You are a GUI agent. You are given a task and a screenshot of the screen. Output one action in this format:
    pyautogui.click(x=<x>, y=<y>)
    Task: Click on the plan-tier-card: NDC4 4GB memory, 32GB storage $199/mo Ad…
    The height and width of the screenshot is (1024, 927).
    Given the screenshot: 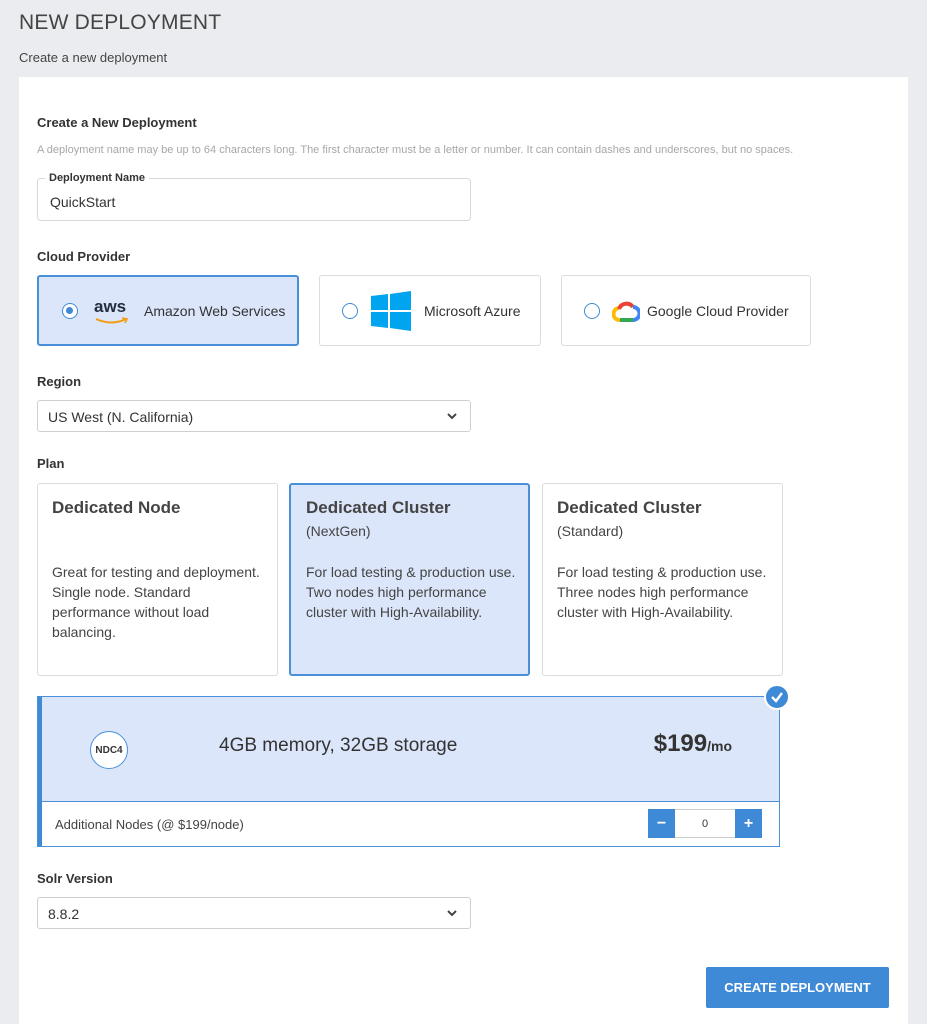 What is the action you would take?
    pyautogui.click(x=408, y=771)
    